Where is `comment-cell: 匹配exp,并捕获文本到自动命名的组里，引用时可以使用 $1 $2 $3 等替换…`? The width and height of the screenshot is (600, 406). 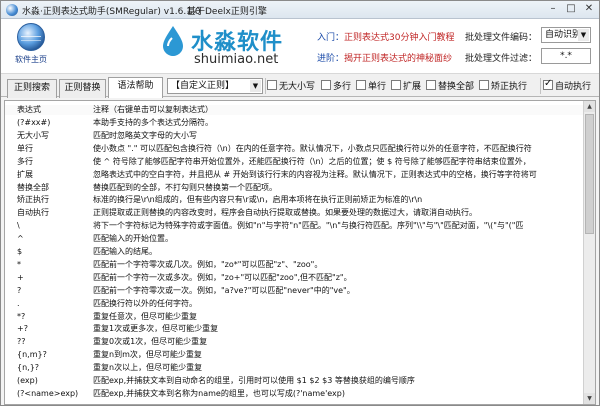
comment-cell: 匹配exp,并捕获文本到自动命名的组里，引用时可以使用 $1 $2 $3 等替换… is located at coordinates (254, 380).